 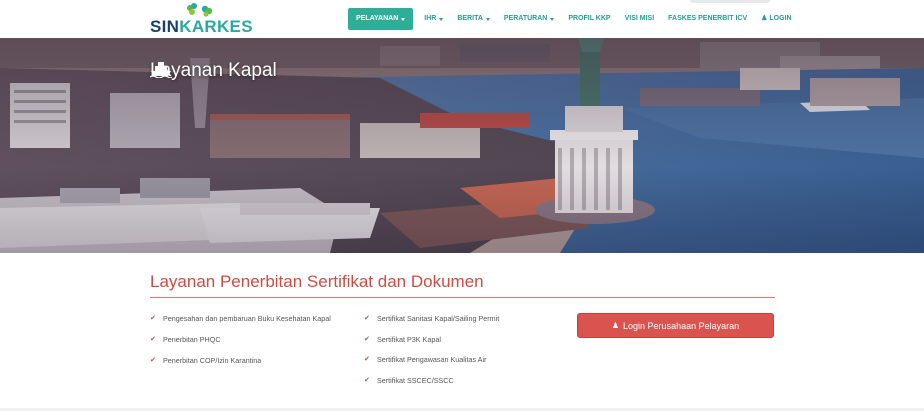 I want to click on list-item-label: Sertifikat SSCEC/SSCC, so click(x=415, y=380).